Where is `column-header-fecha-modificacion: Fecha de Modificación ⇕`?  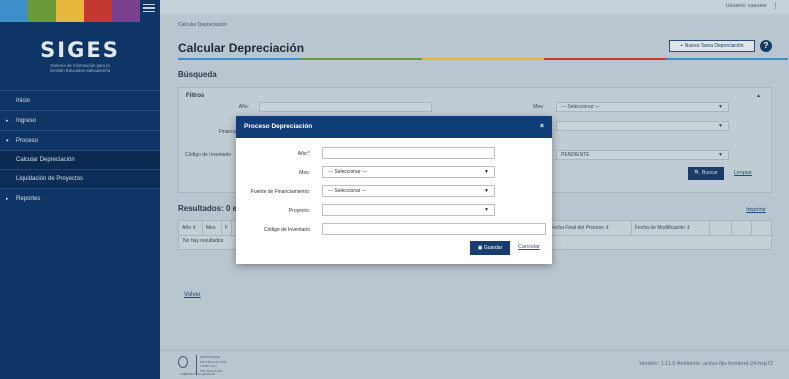 column-header-fecha-modificacion: Fecha de Modificación ⇕ is located at coordinates (671, 228).